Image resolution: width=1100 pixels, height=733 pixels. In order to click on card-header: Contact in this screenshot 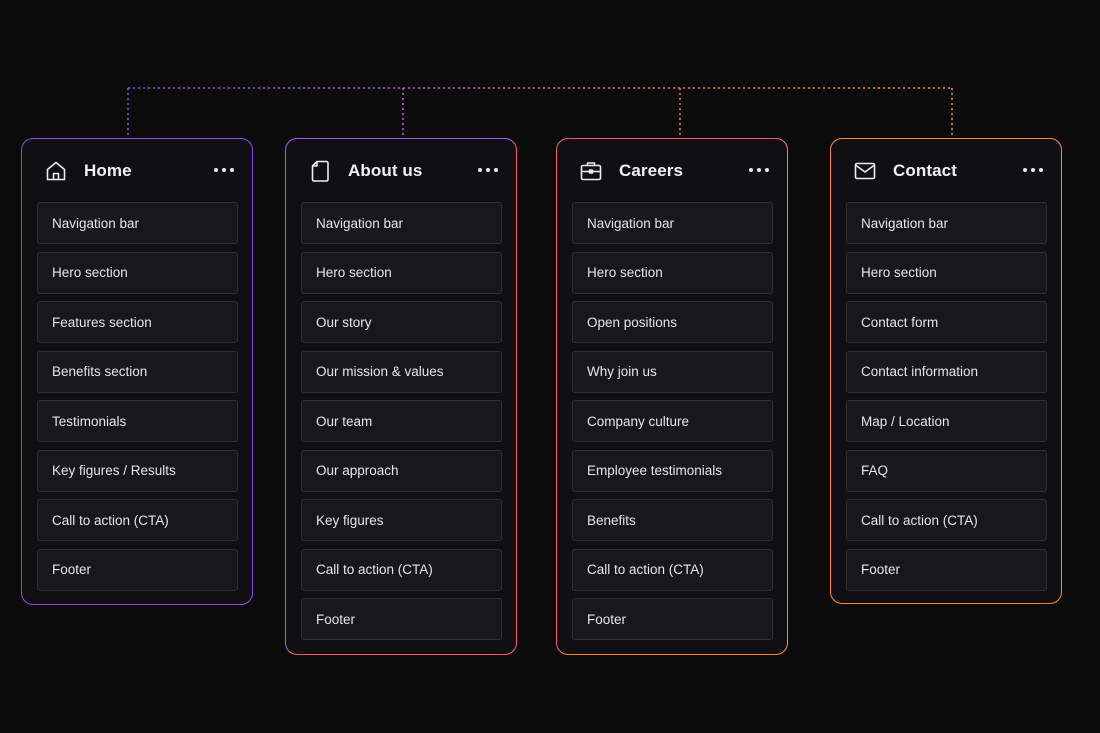, I will do `click(946, 171)`.